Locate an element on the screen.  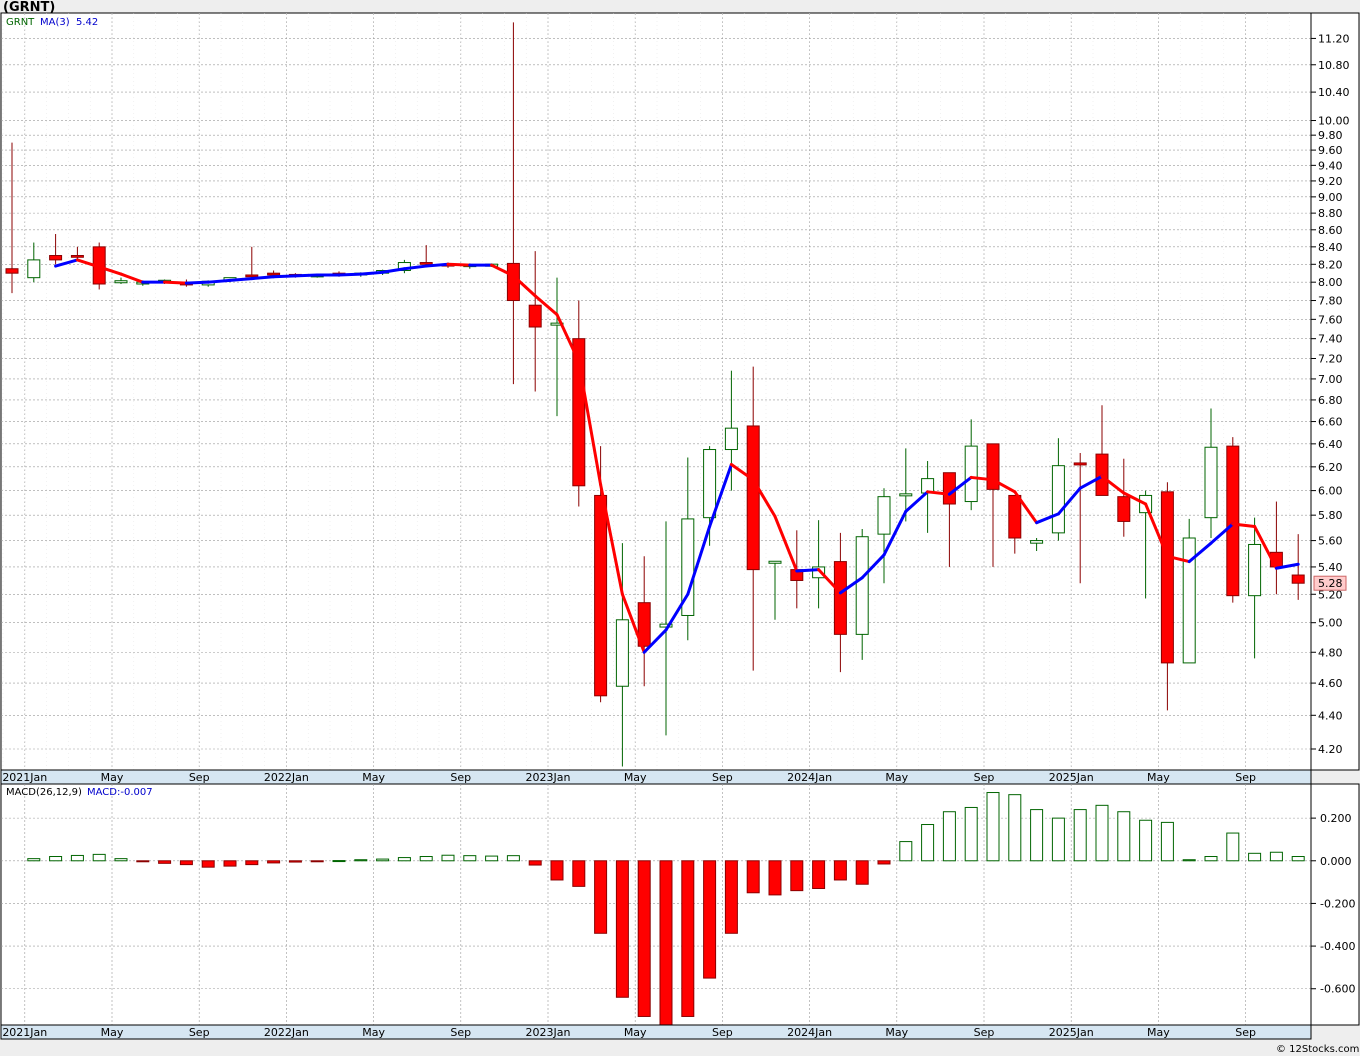
x-tick-label-top: 2024Jan is located at coordinates (809, 777).